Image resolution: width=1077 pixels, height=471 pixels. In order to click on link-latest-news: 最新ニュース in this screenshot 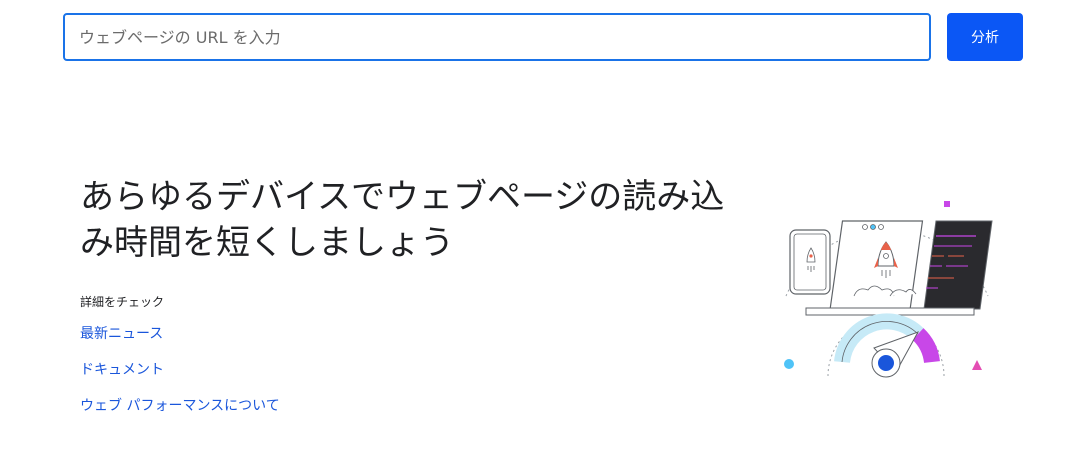, I will do `click(121, 333)`.